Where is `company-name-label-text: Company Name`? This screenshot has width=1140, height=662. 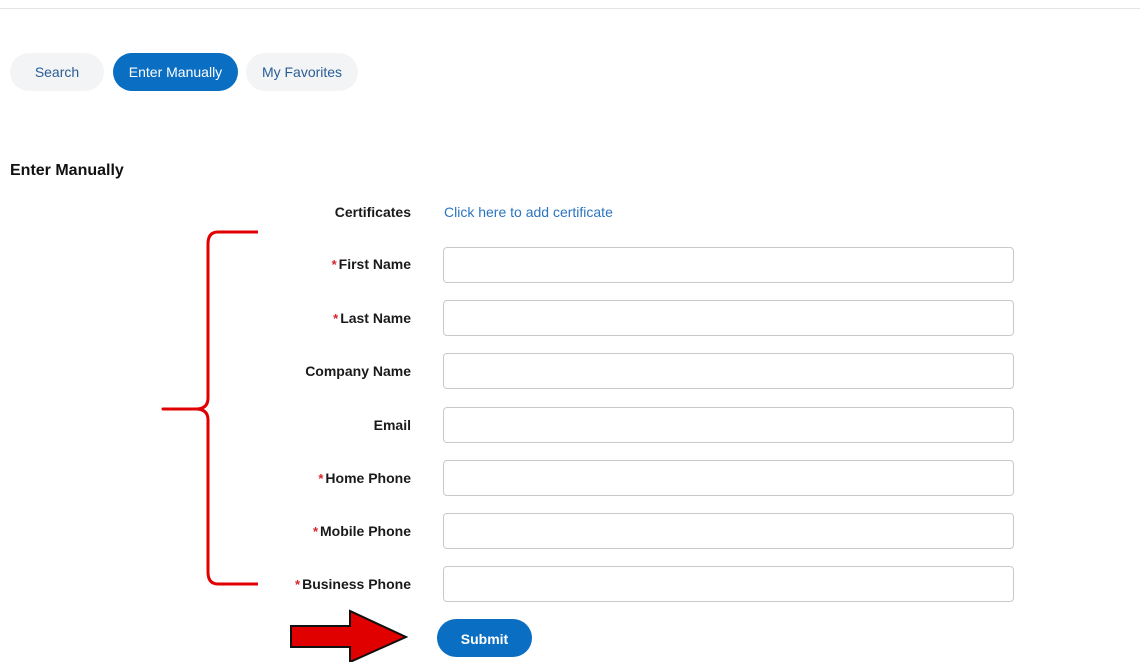
company-name-label-text: Company Name is located at coordinates (358, 371).